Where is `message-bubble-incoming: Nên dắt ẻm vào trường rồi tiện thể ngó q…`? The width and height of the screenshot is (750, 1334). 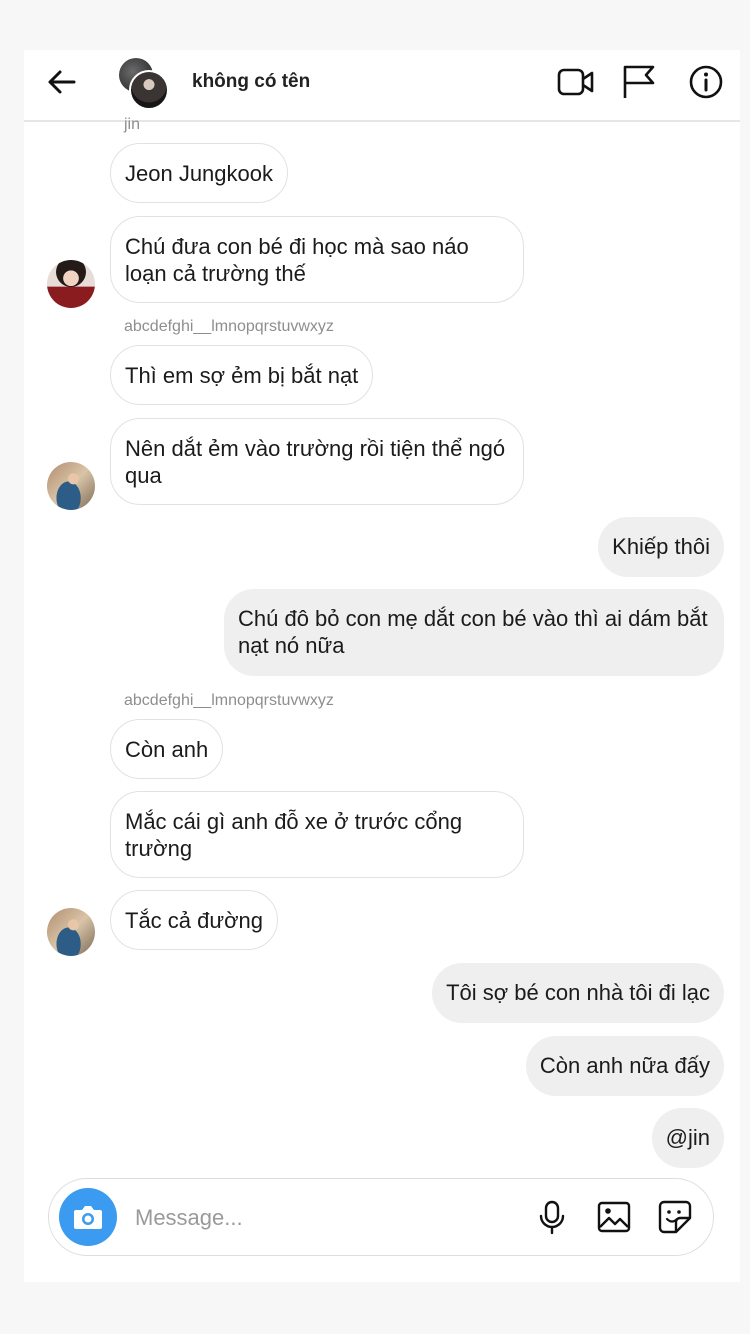
message-bubble-incoming: Nên dắt ẻm vào trường rồi tiện thể ngó q… is located at coordinates (317, 461).